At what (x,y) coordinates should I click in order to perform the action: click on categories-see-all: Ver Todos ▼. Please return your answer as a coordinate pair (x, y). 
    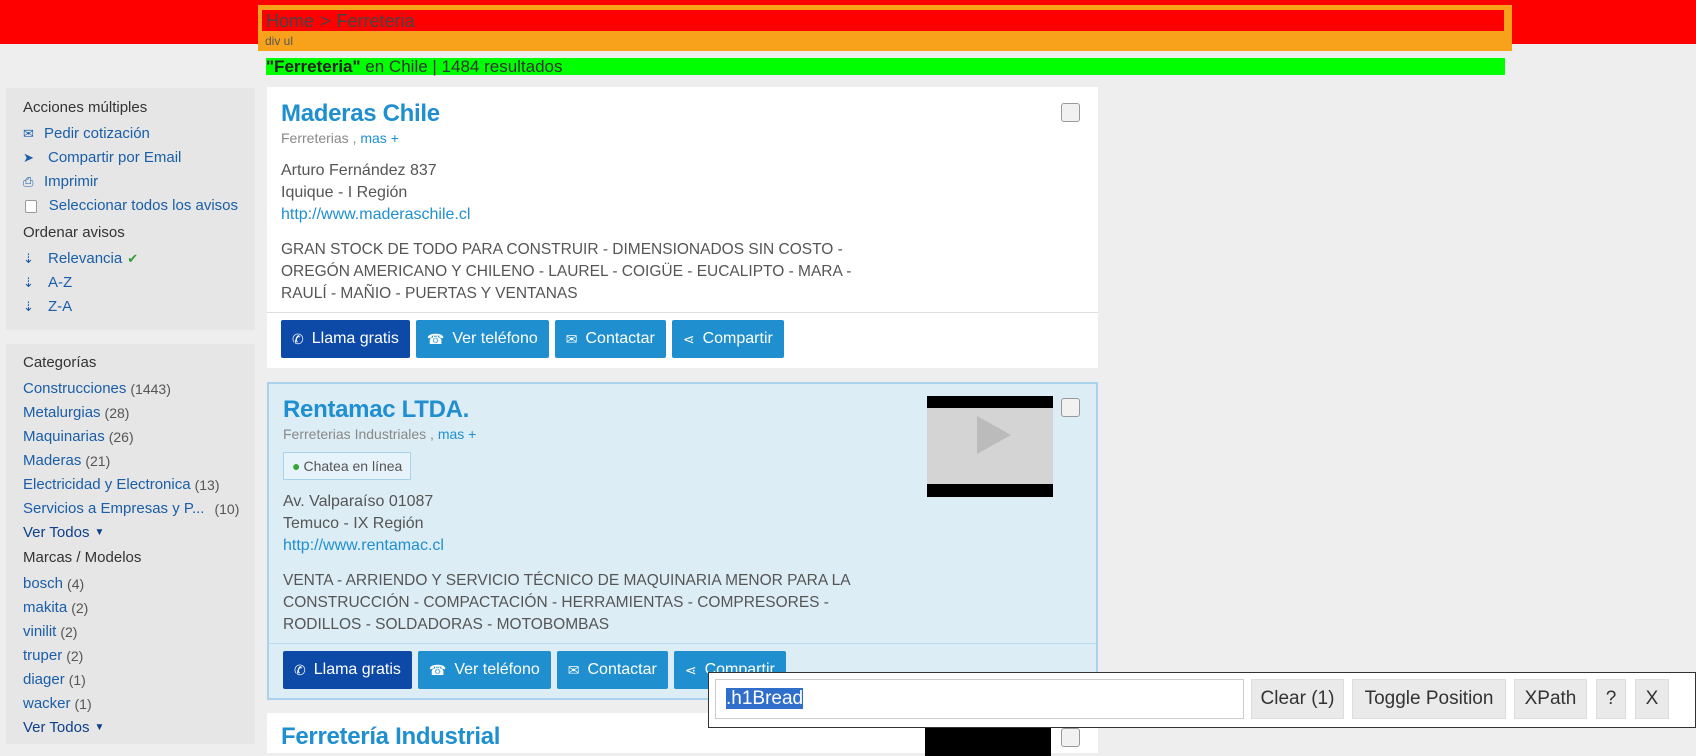
    Looking at the image, I should click on (130, 533).